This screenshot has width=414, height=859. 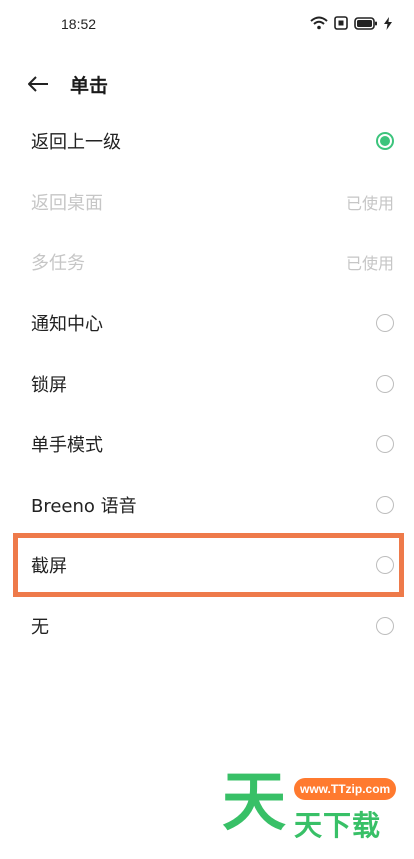 What do you see at coordinates (49, 567) in the screenshot?
I see `option-label: 截屏` at bounding box center [49, 567].